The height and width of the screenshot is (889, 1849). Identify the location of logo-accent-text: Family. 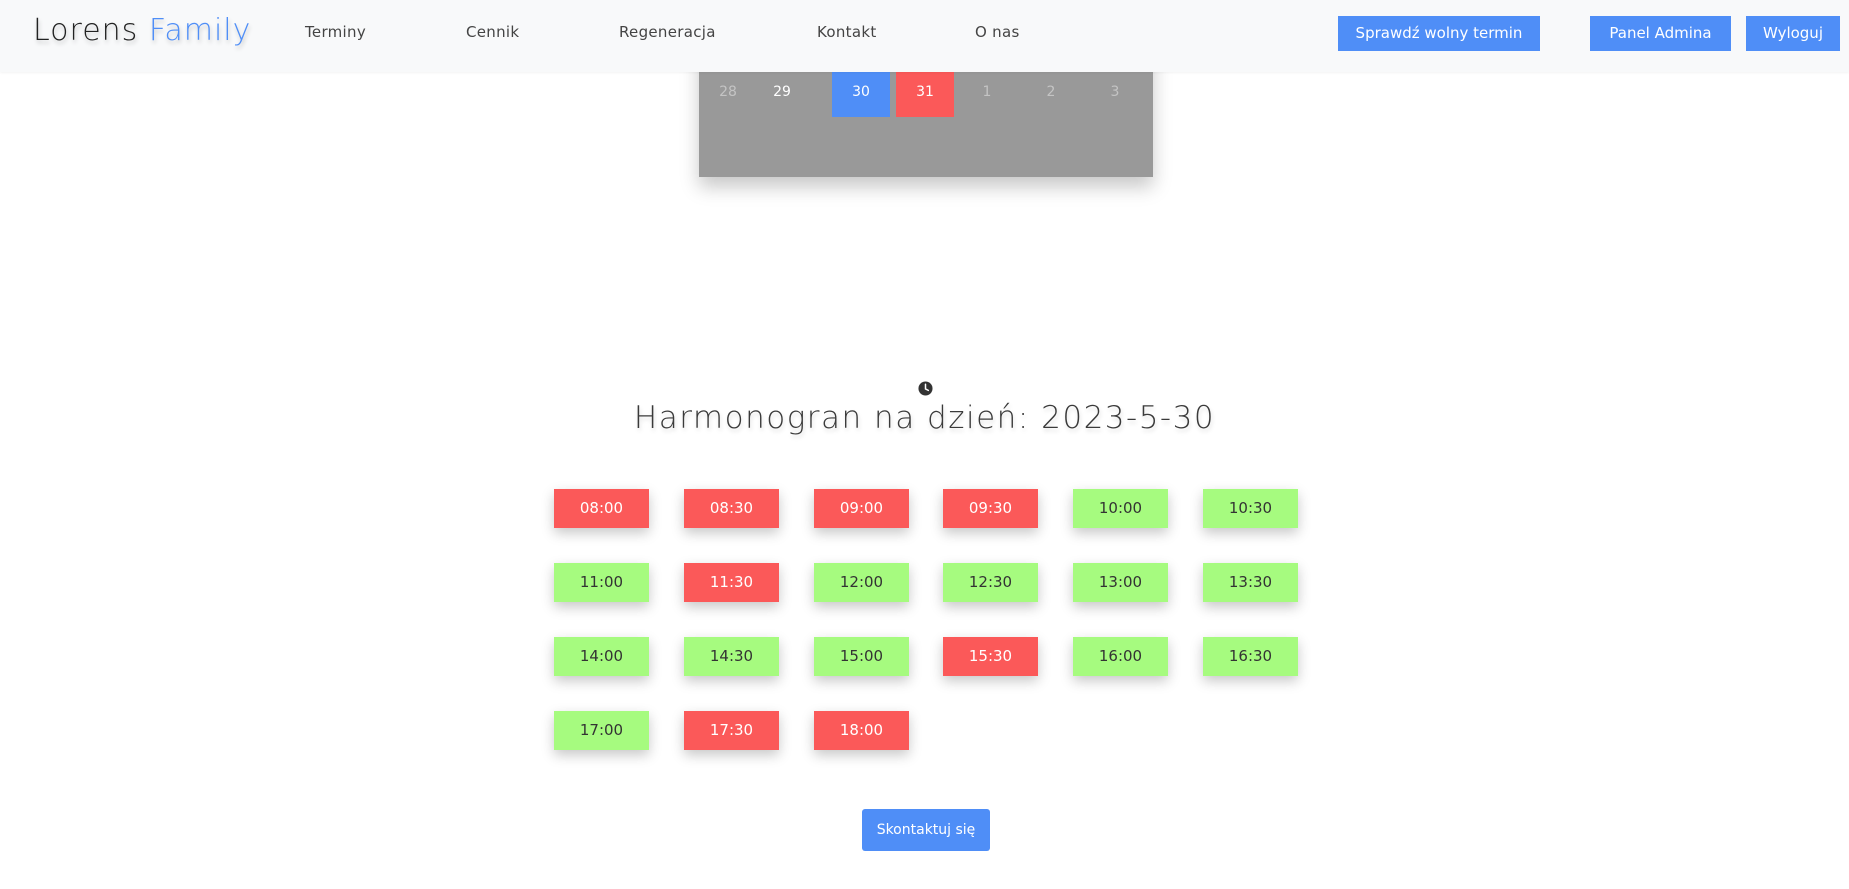
(200, 30).